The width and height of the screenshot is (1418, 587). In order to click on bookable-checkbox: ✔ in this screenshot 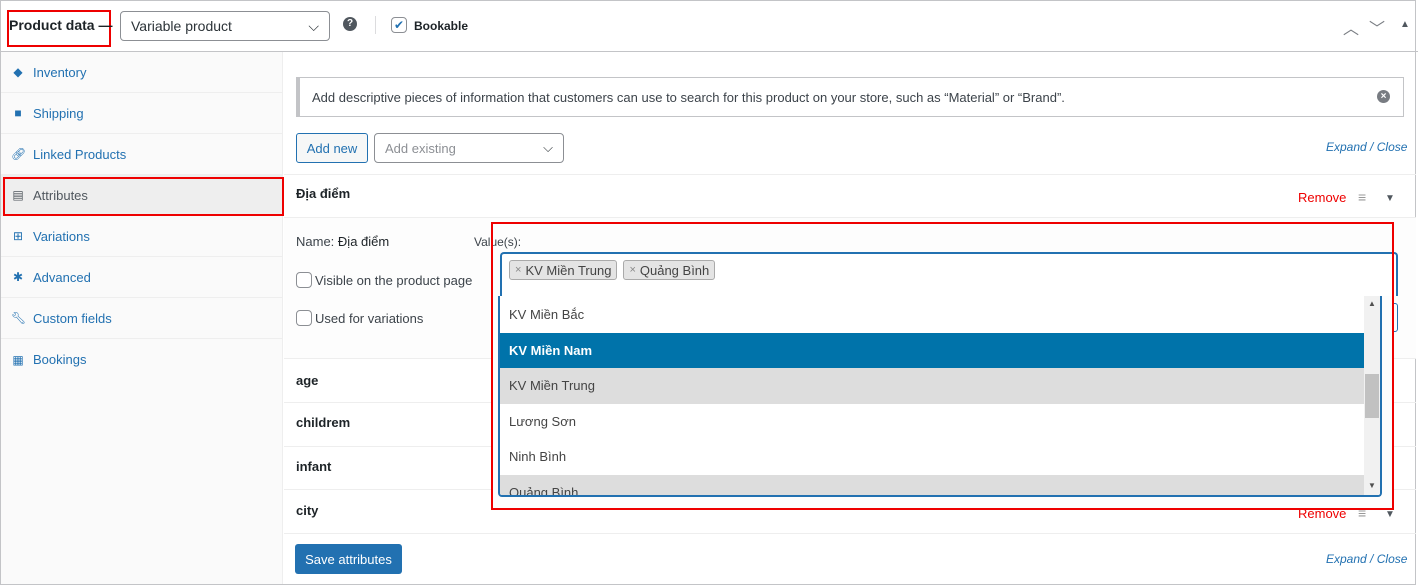, I will do `click(399, 25)`.